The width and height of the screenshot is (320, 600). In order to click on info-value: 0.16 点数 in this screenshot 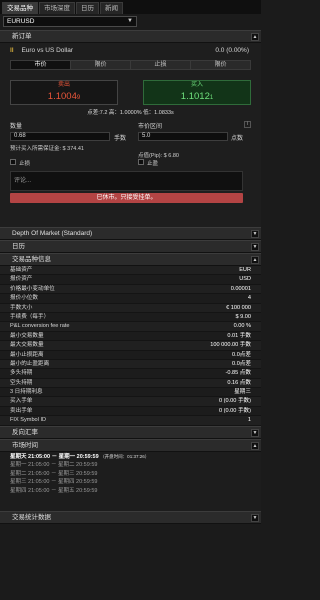, I will do `click(239, 382)`.